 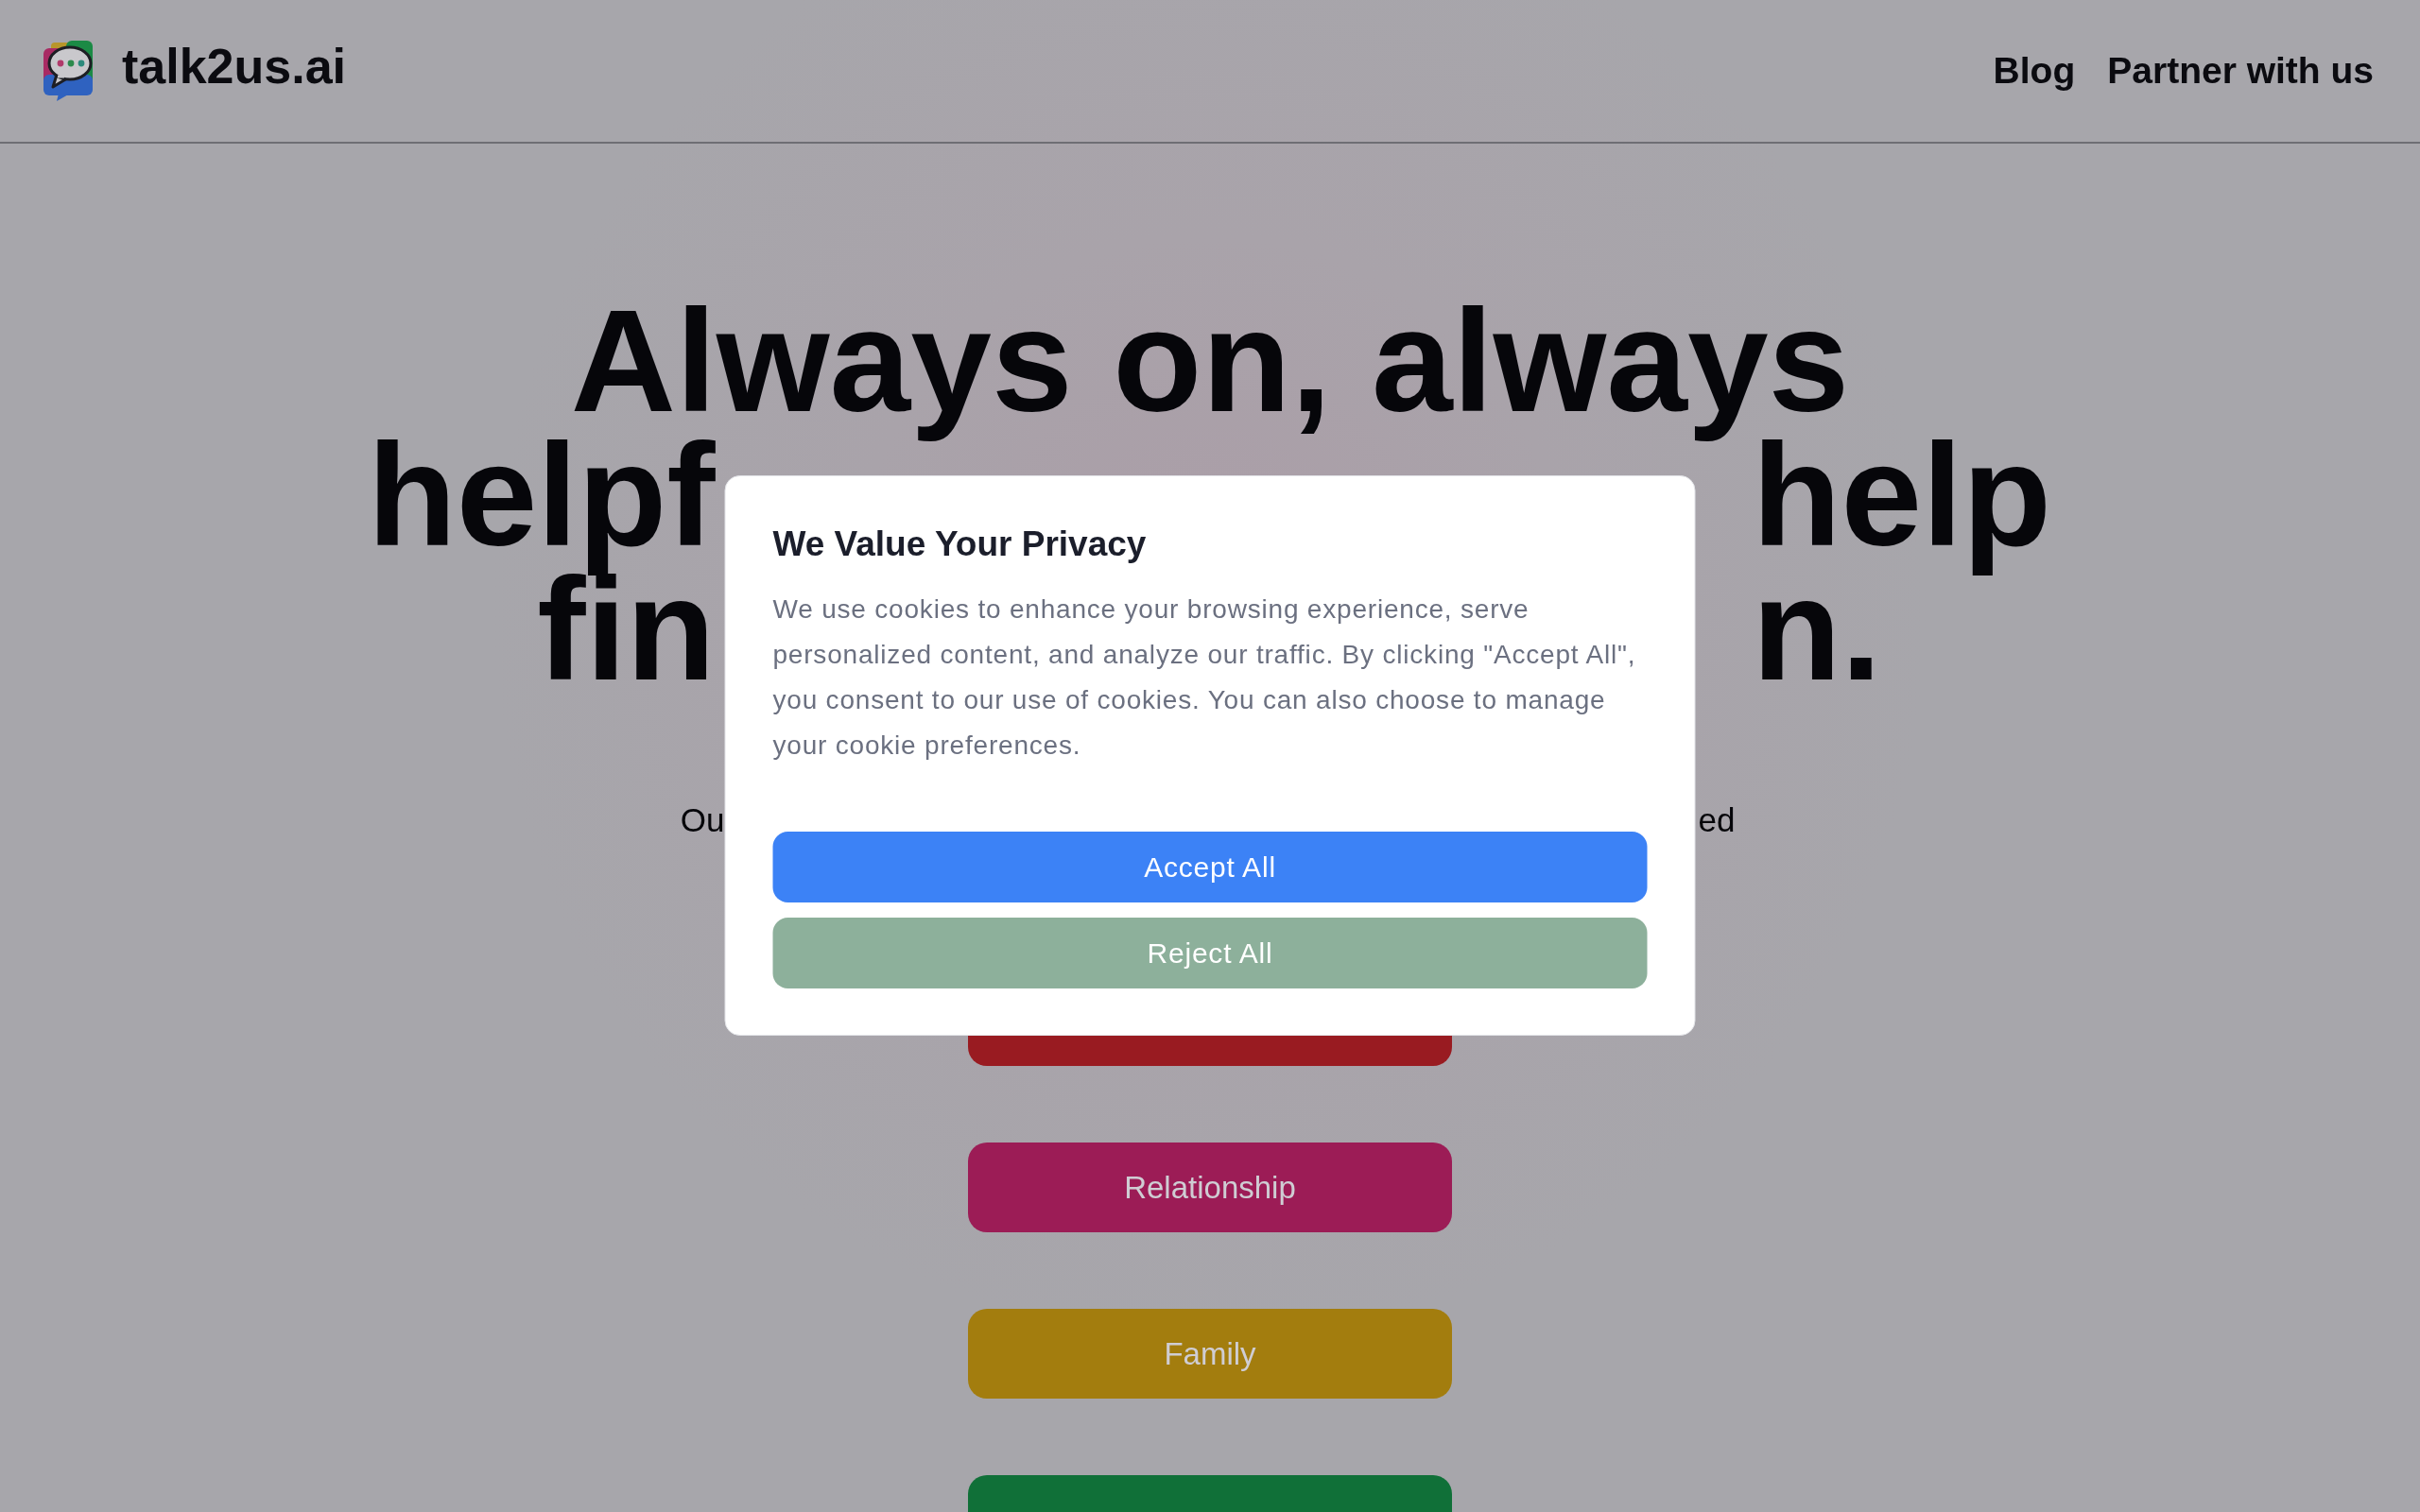 I want to click on brand-name: talk2us.ai, so click(x=234, y=66).